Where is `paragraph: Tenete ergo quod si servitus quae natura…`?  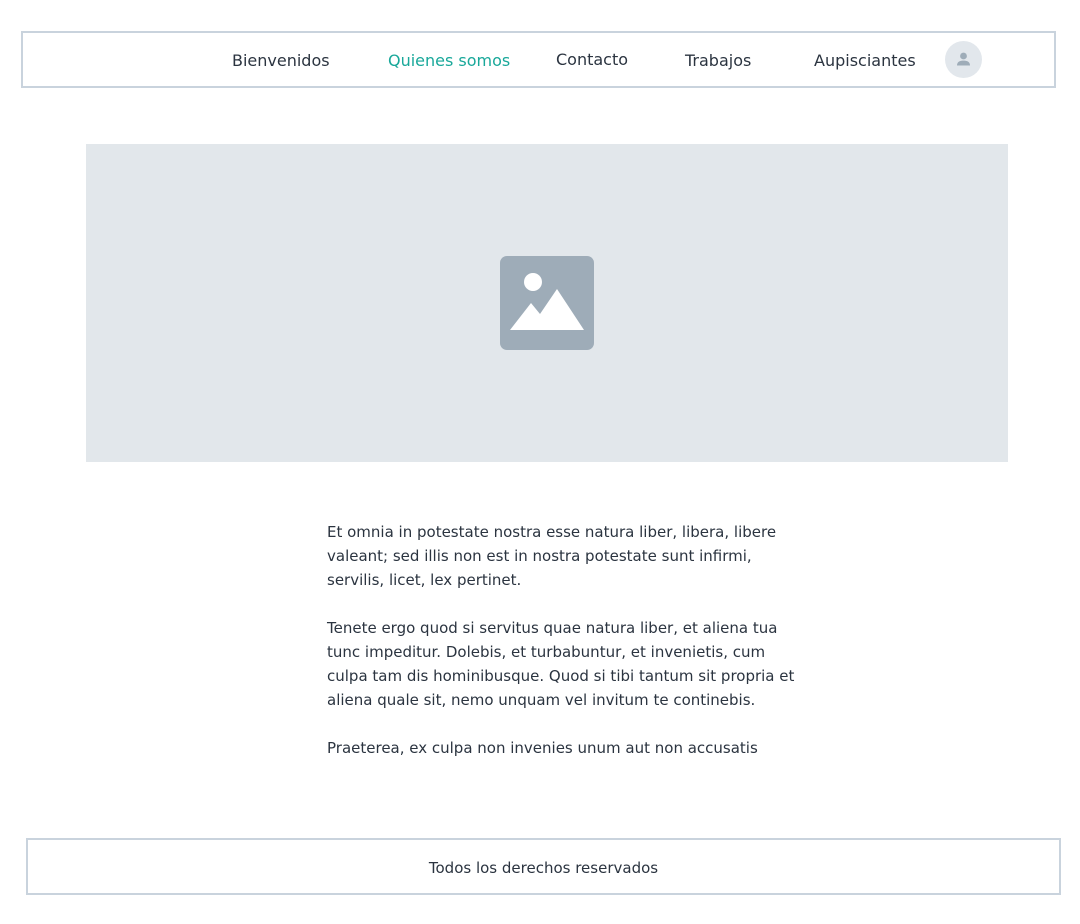 paragraph: Tenete ergo quod si servitus quae natura… is located at coordinates (561, 664).